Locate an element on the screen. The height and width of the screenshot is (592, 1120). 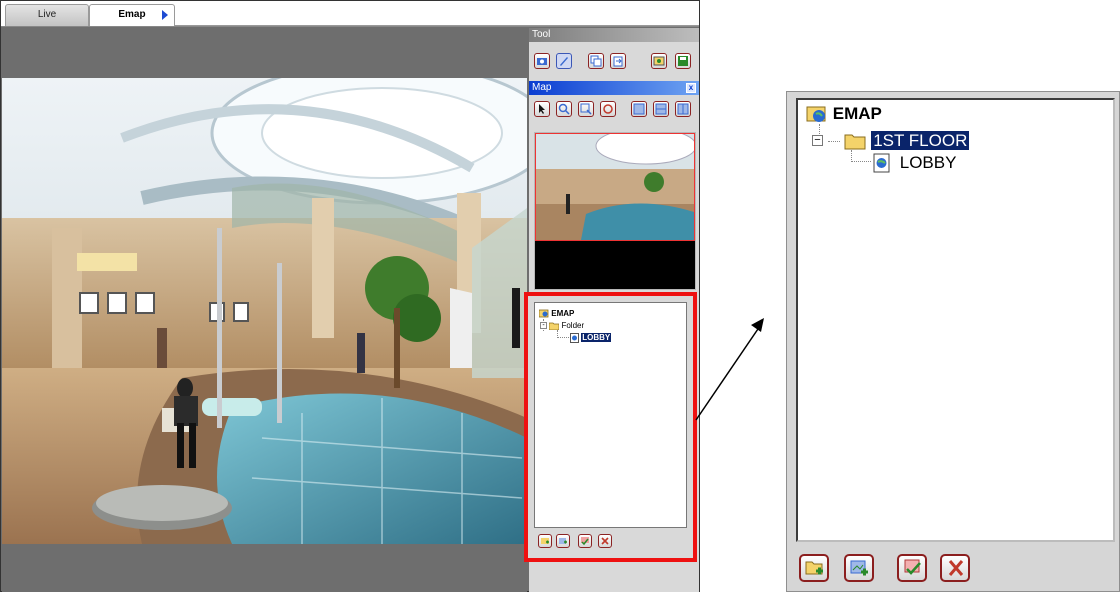
folder-icon is located at coordinates (855, 142).